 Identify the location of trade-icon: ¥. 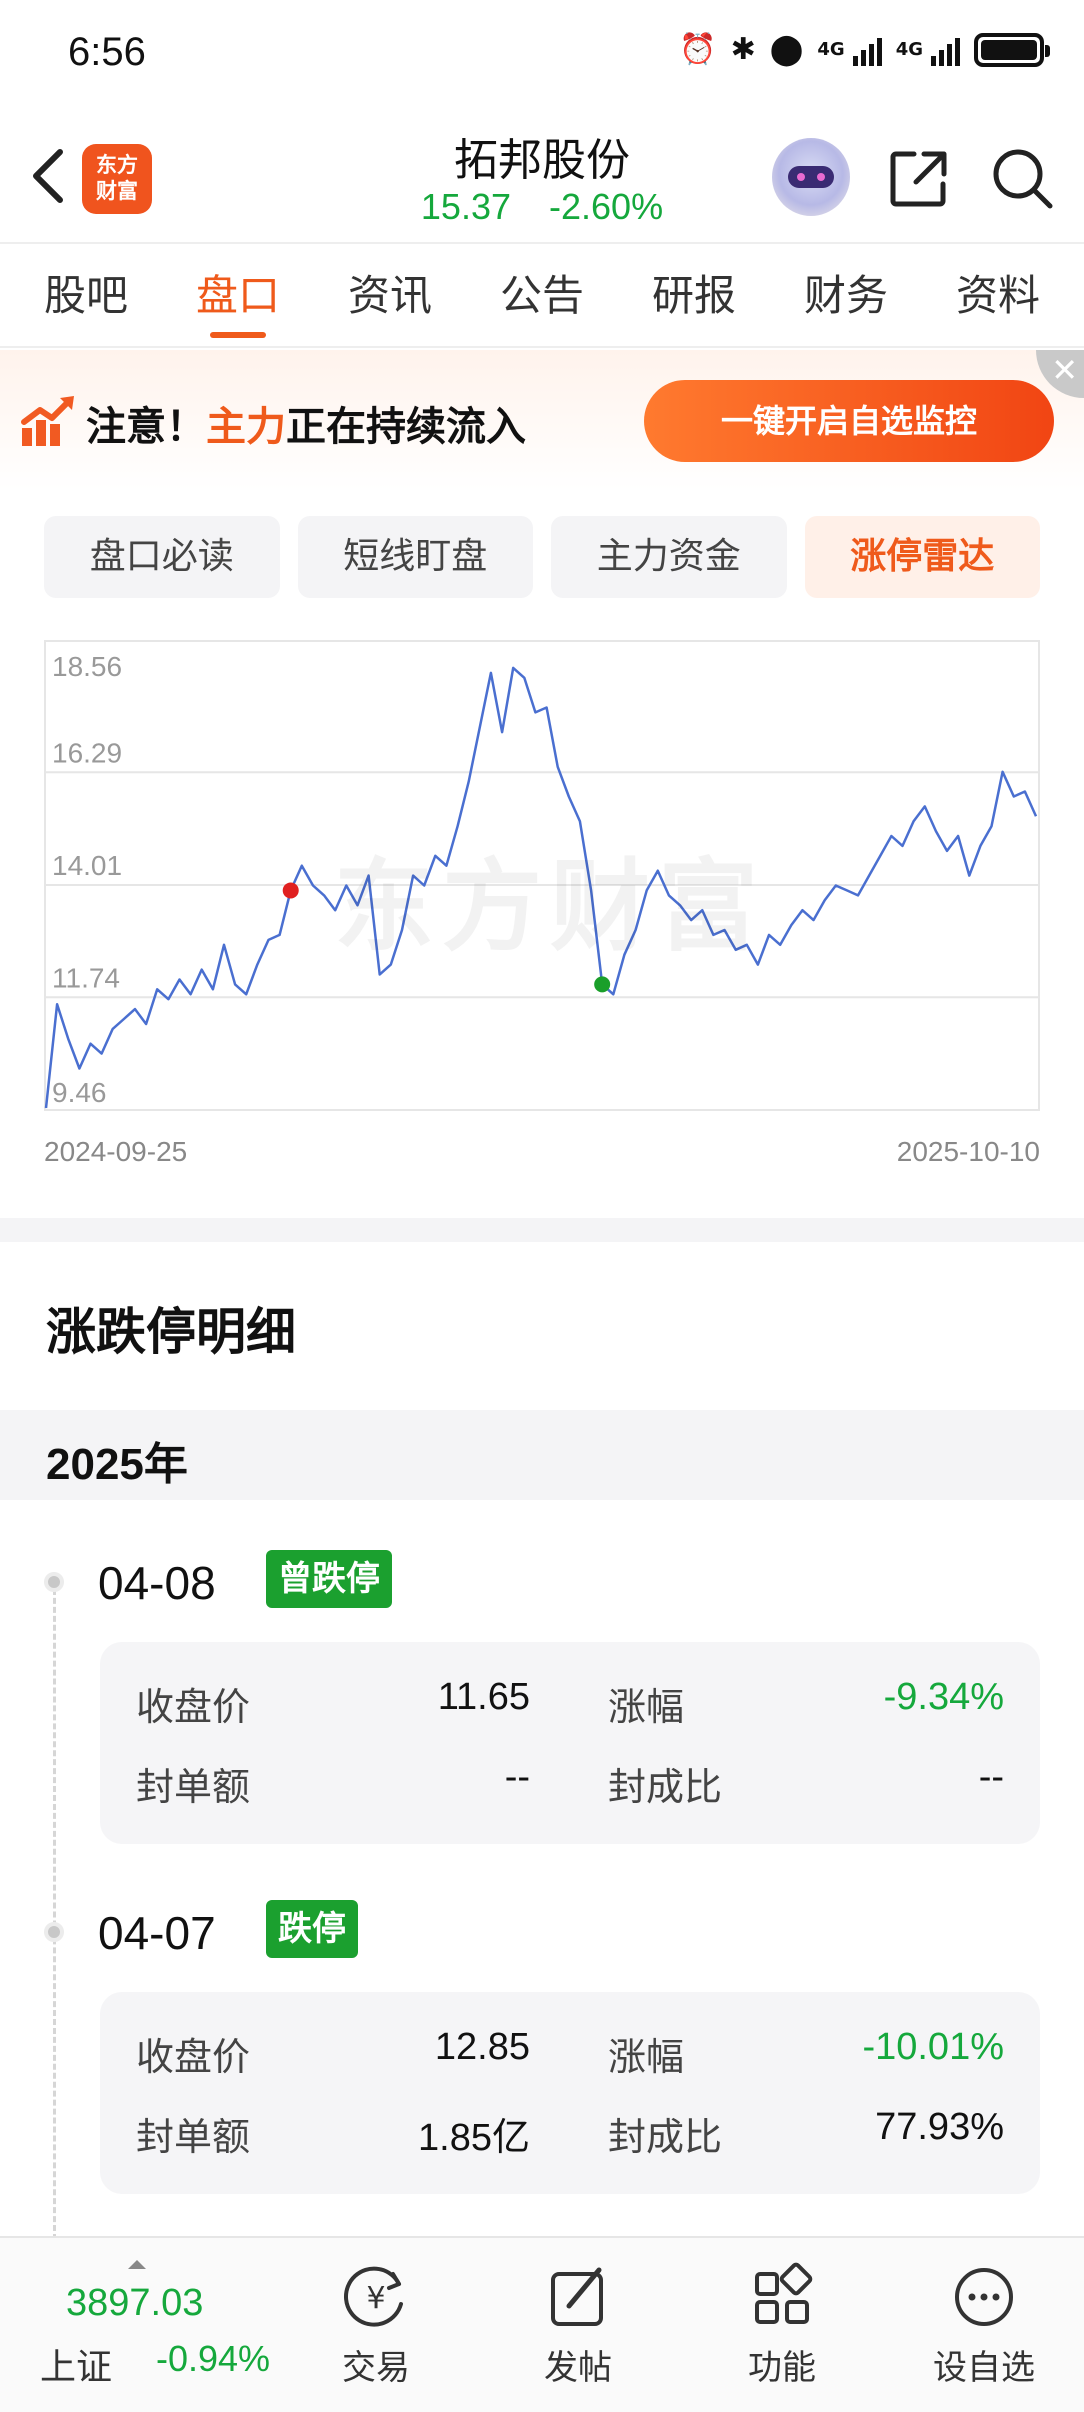
(373, 2296).